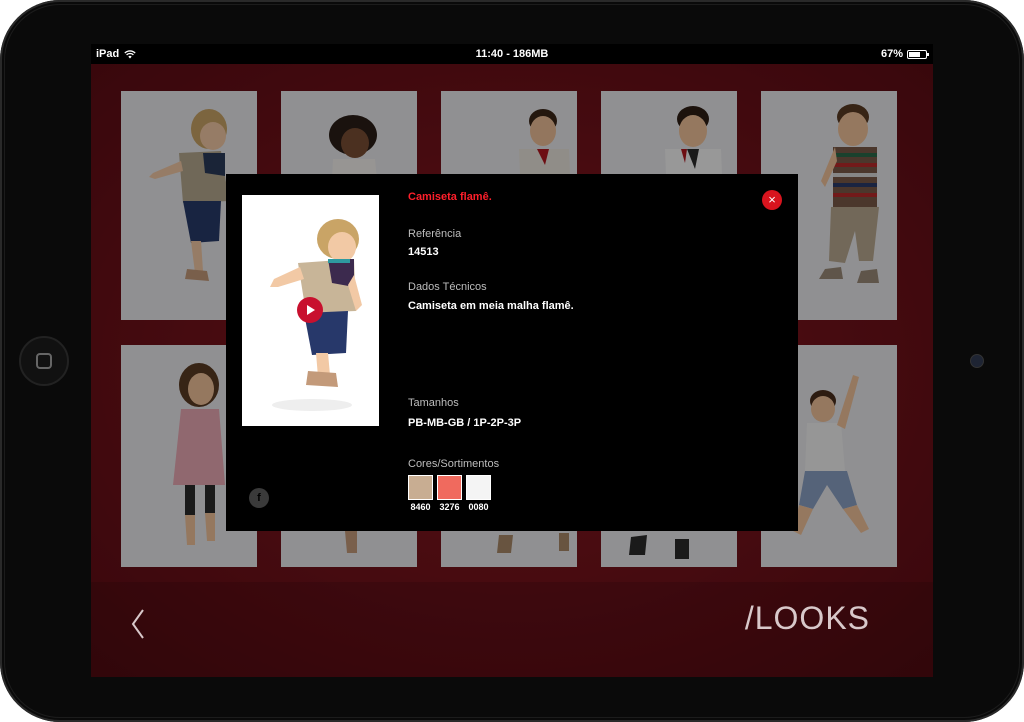 This screenshot has width=1024, height=722. Describe the element at coordinates (454, 464) in the screenshot. I see `colors-label: Cores/Sortimentos` at that location.